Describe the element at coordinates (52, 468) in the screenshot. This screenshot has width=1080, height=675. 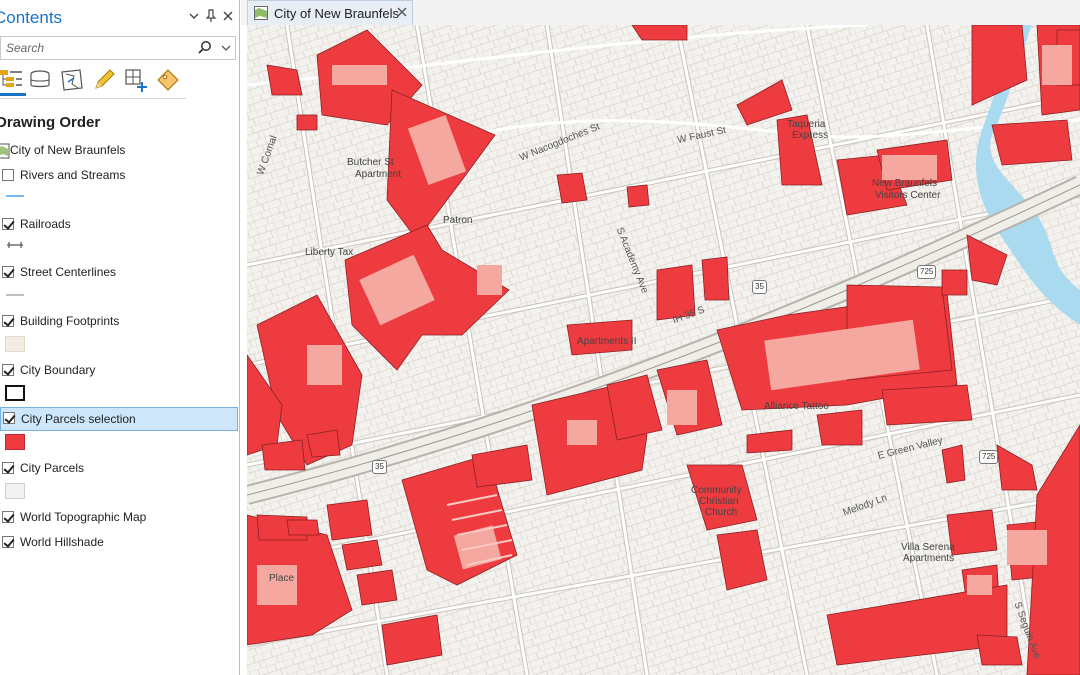
I see `layer-label: City Parcels` at that location.